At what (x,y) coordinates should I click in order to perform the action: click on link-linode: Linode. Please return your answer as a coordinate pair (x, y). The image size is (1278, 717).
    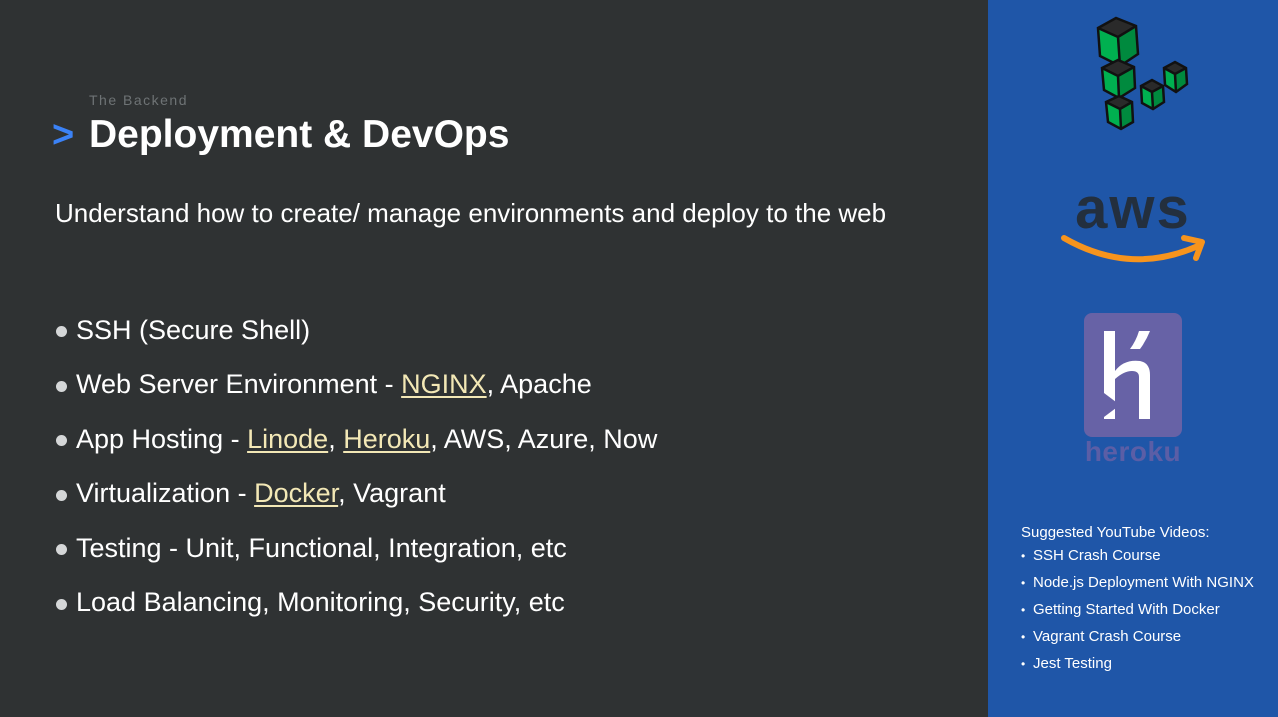
    Looking at the image, I should click on (287, 439).